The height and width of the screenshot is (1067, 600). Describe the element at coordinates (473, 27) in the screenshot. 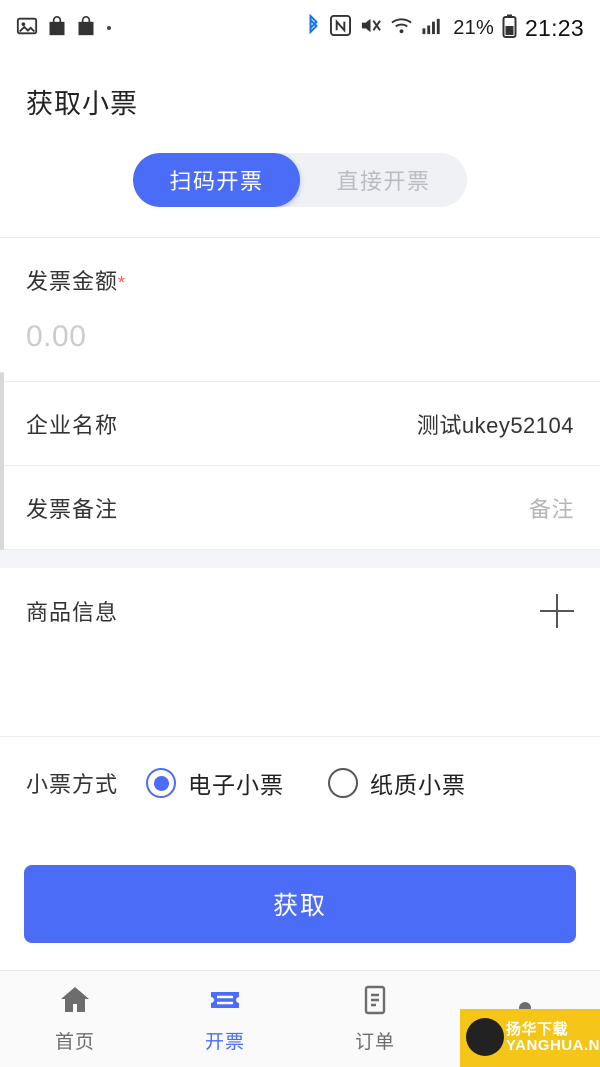

I see `battery-percentage: 21%` at that location.